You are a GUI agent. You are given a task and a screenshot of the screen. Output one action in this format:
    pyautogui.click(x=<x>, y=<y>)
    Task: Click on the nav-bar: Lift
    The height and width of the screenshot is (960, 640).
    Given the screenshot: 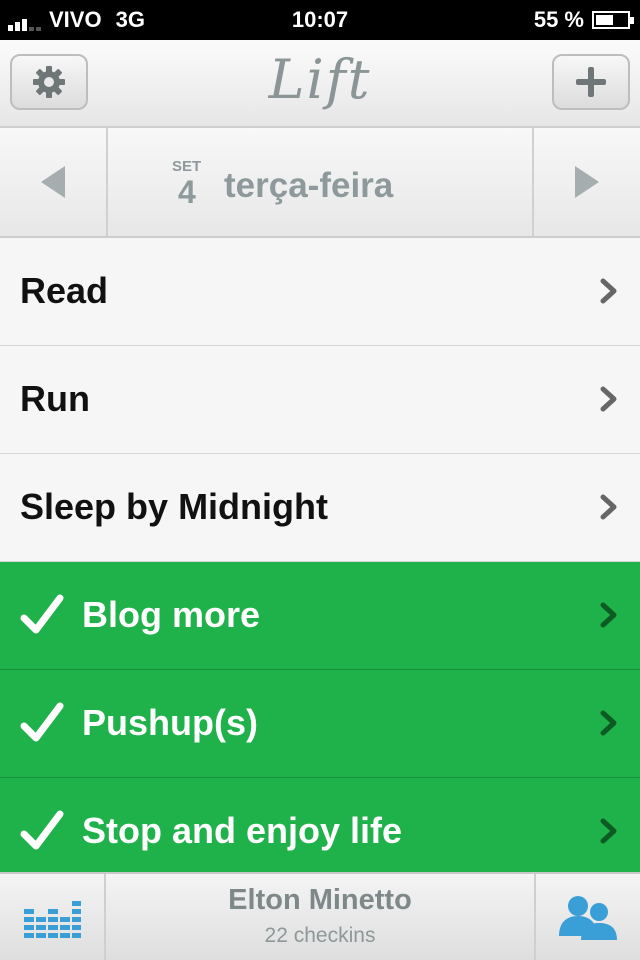 What is the action you would take?
    pyautogui.click(x=320, y=84)
    